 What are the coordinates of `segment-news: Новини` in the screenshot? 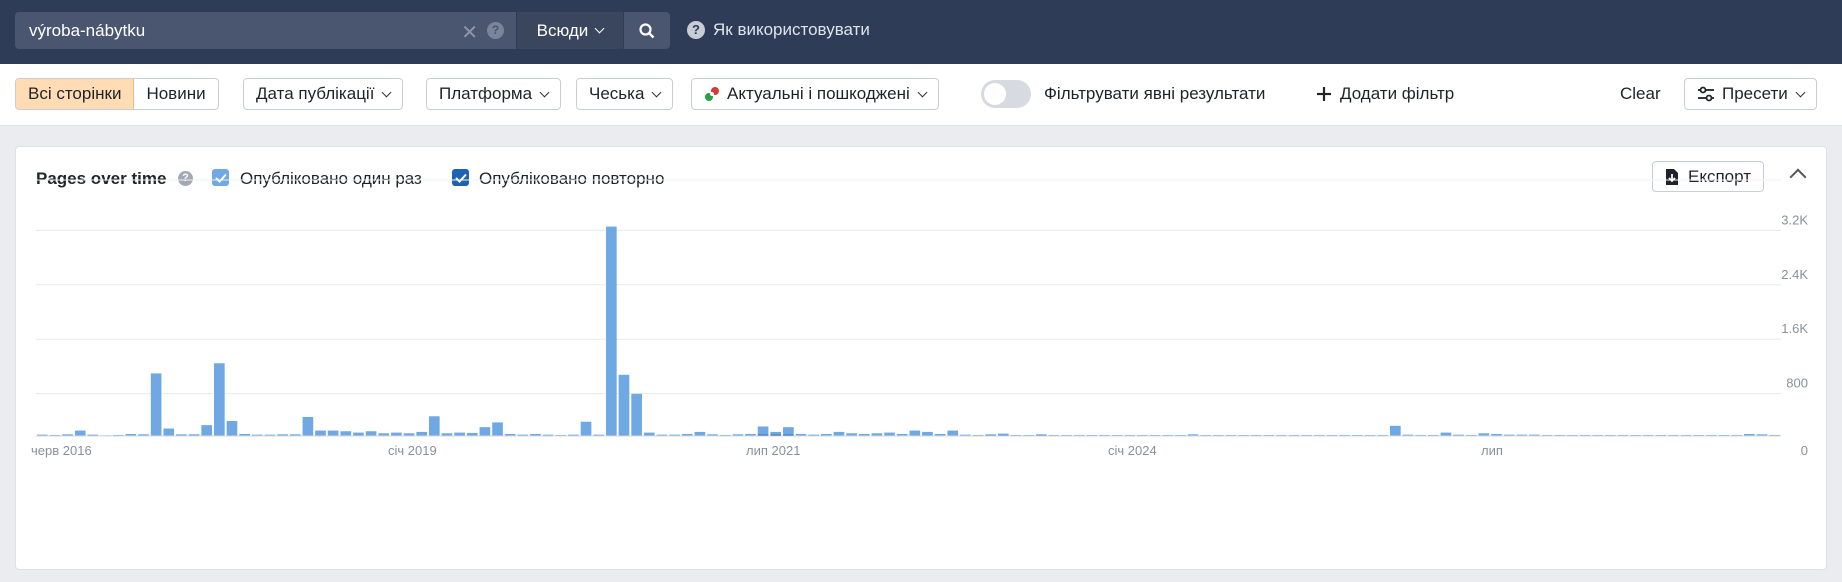 It's located at (175, 94).